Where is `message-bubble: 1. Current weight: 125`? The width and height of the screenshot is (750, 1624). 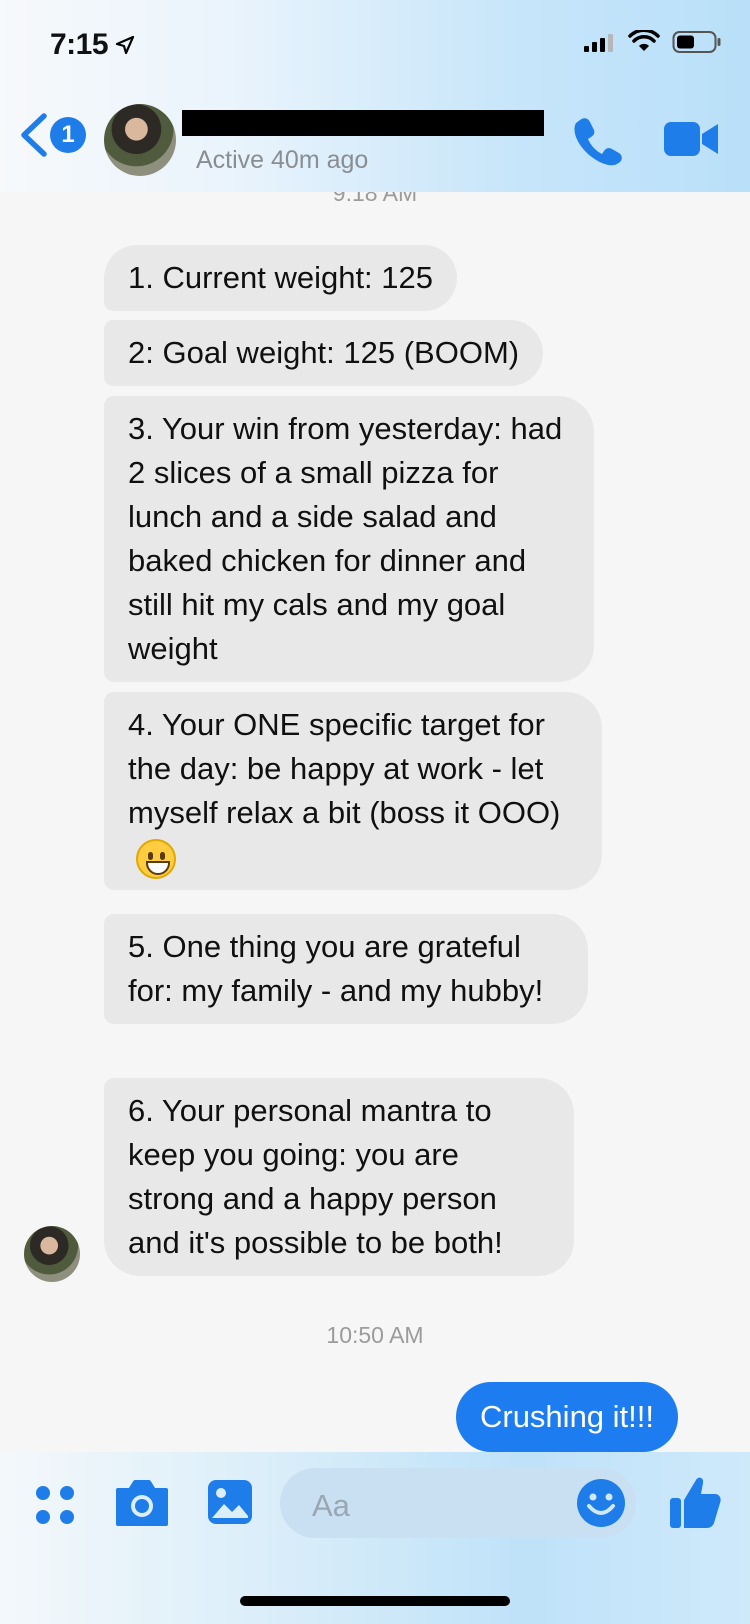 message-bubble: 1. Current weight: 125 is located at coordinates (281, 278).